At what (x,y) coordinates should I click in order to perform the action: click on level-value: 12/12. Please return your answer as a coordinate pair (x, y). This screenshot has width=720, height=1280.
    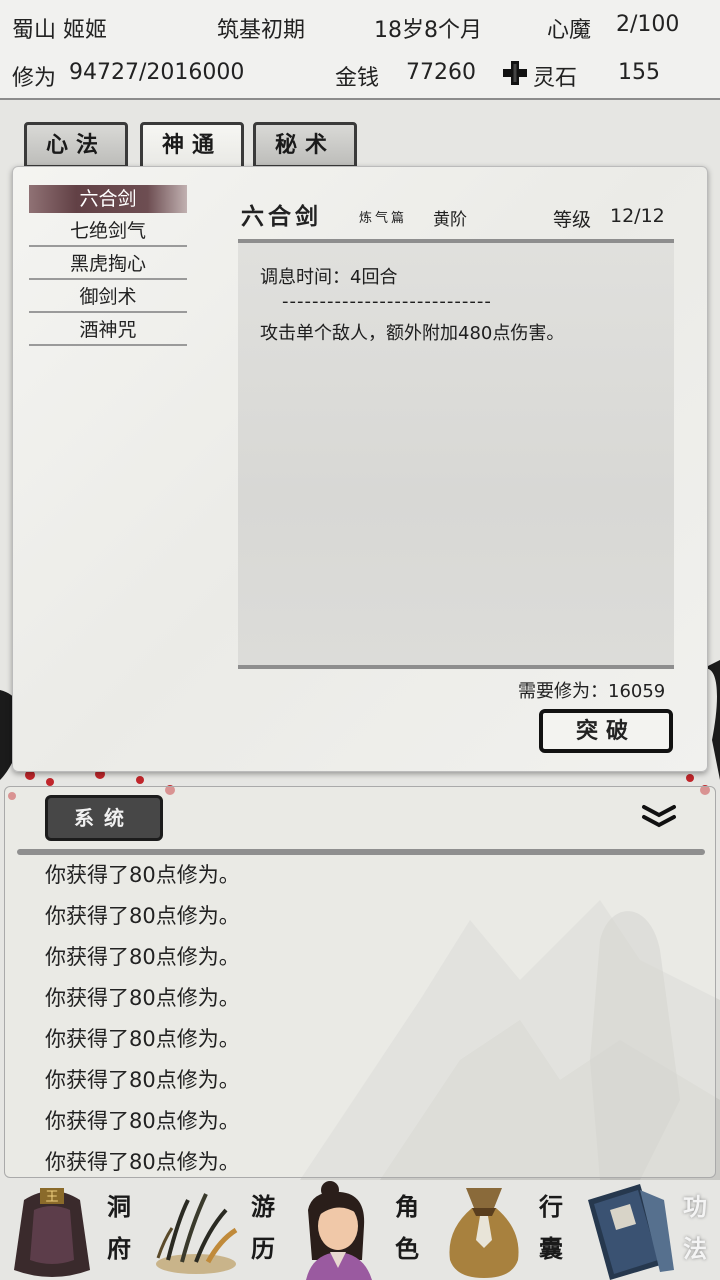
    Looking at the image, I should click on (637, 216).